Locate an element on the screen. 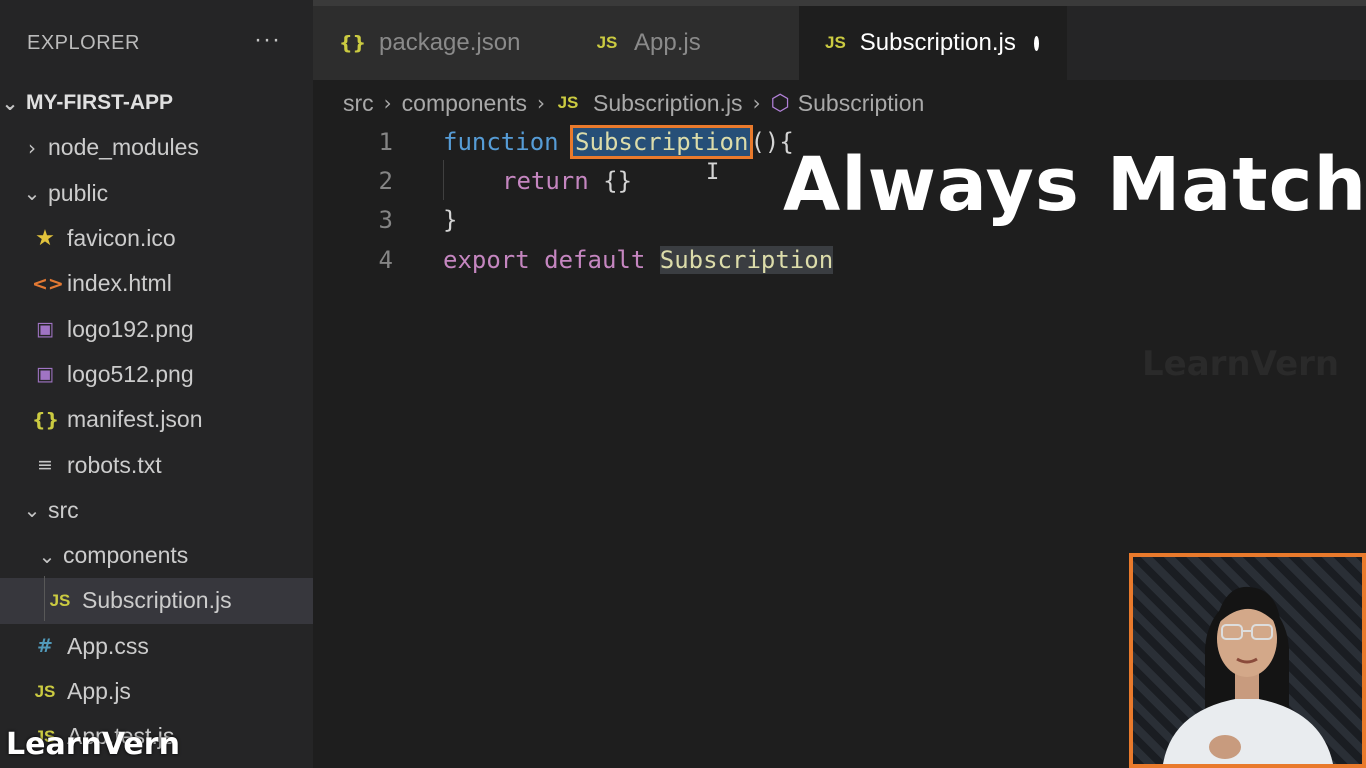 The image size is (1366, 768). html-file-icon: <> is located at coordinates (48, 283).